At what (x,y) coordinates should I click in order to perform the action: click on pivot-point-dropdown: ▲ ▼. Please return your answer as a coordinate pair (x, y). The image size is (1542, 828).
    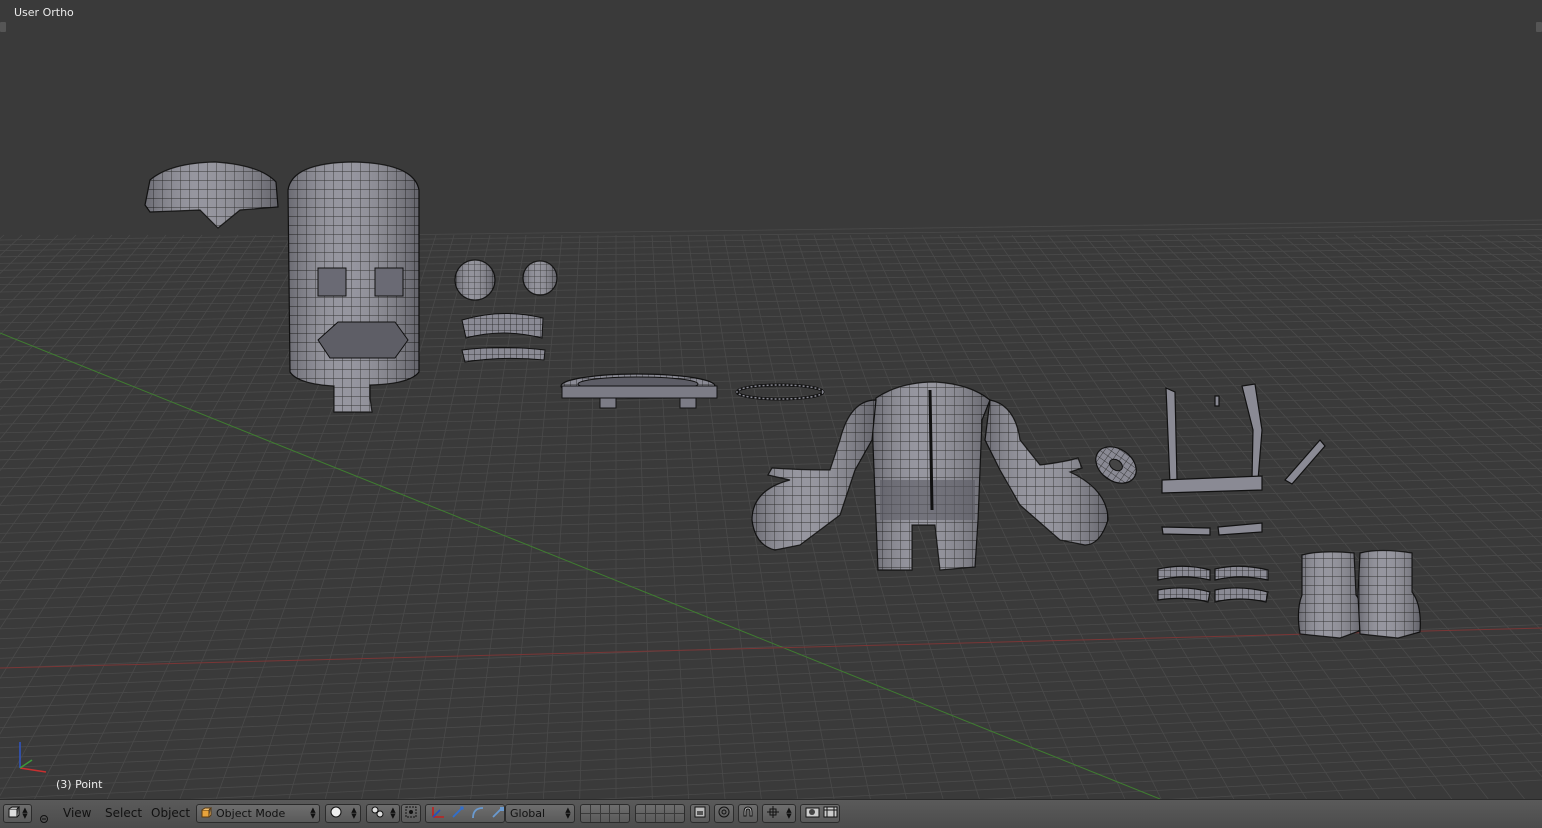
    Looking at the image, I should click on (383, 813).